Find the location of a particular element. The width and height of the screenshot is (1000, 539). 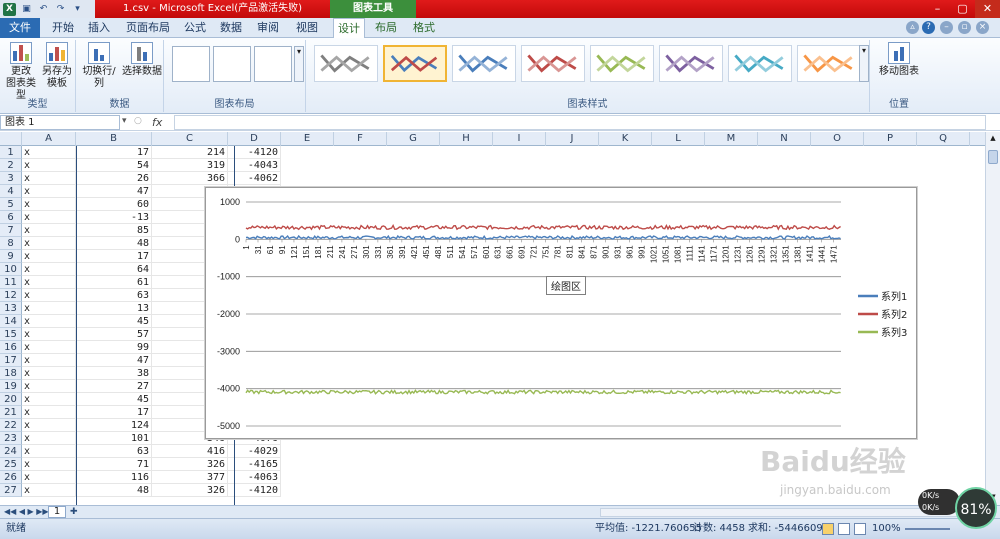

ribbon-minimize-icon: ▵ is located at coordinates (912, 27).